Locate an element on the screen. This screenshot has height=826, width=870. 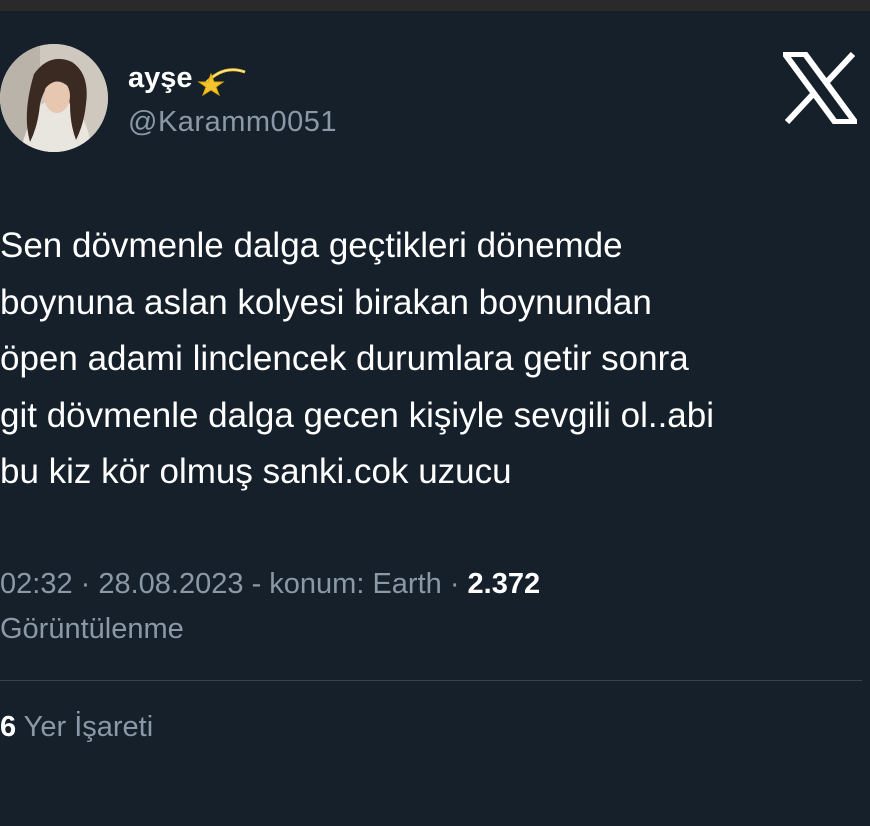
tweet-text-line: bu kiz kör olmuş sanki.cok uzucu is located at coordinates (256, 471).